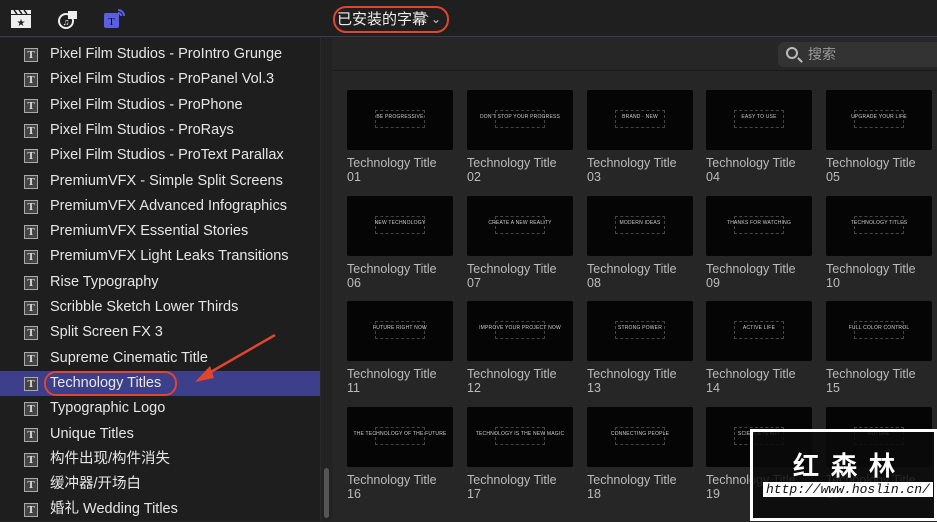 The height and width of the screenshot is (522, 937). What do you see at coordinates (160, 459) in the screenshot?
I see `sidebar-item: T 构件出现/构件消失` at bounding box center [160, 459].